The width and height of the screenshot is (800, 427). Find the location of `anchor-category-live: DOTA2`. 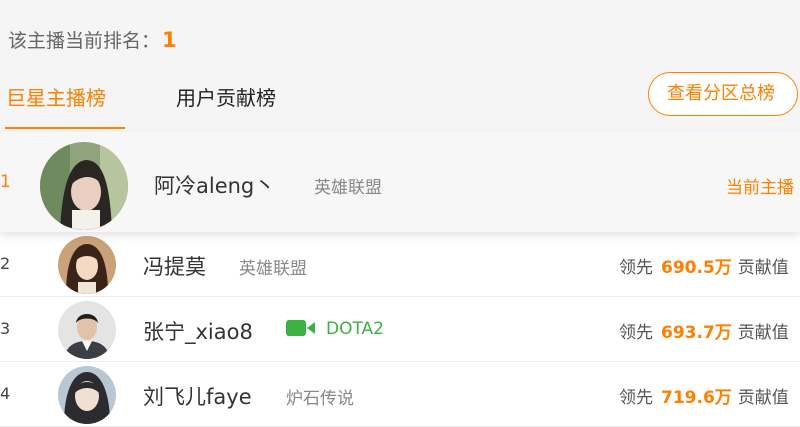

anchor-category-live: DOTA2 is located at coordinates (335, 330).